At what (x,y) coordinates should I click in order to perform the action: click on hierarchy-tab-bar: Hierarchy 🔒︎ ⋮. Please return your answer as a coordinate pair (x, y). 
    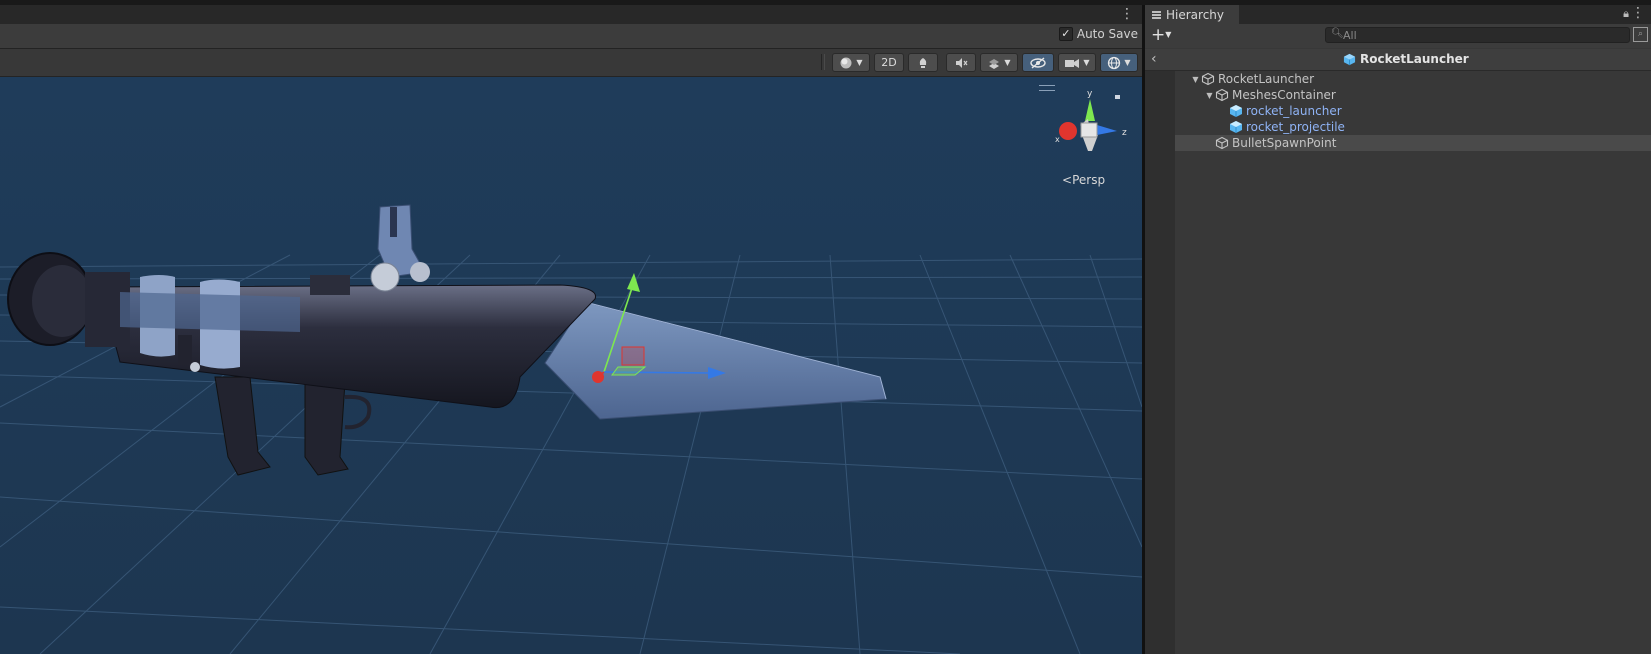
    Looking at the image, I should click on (1398, 14).